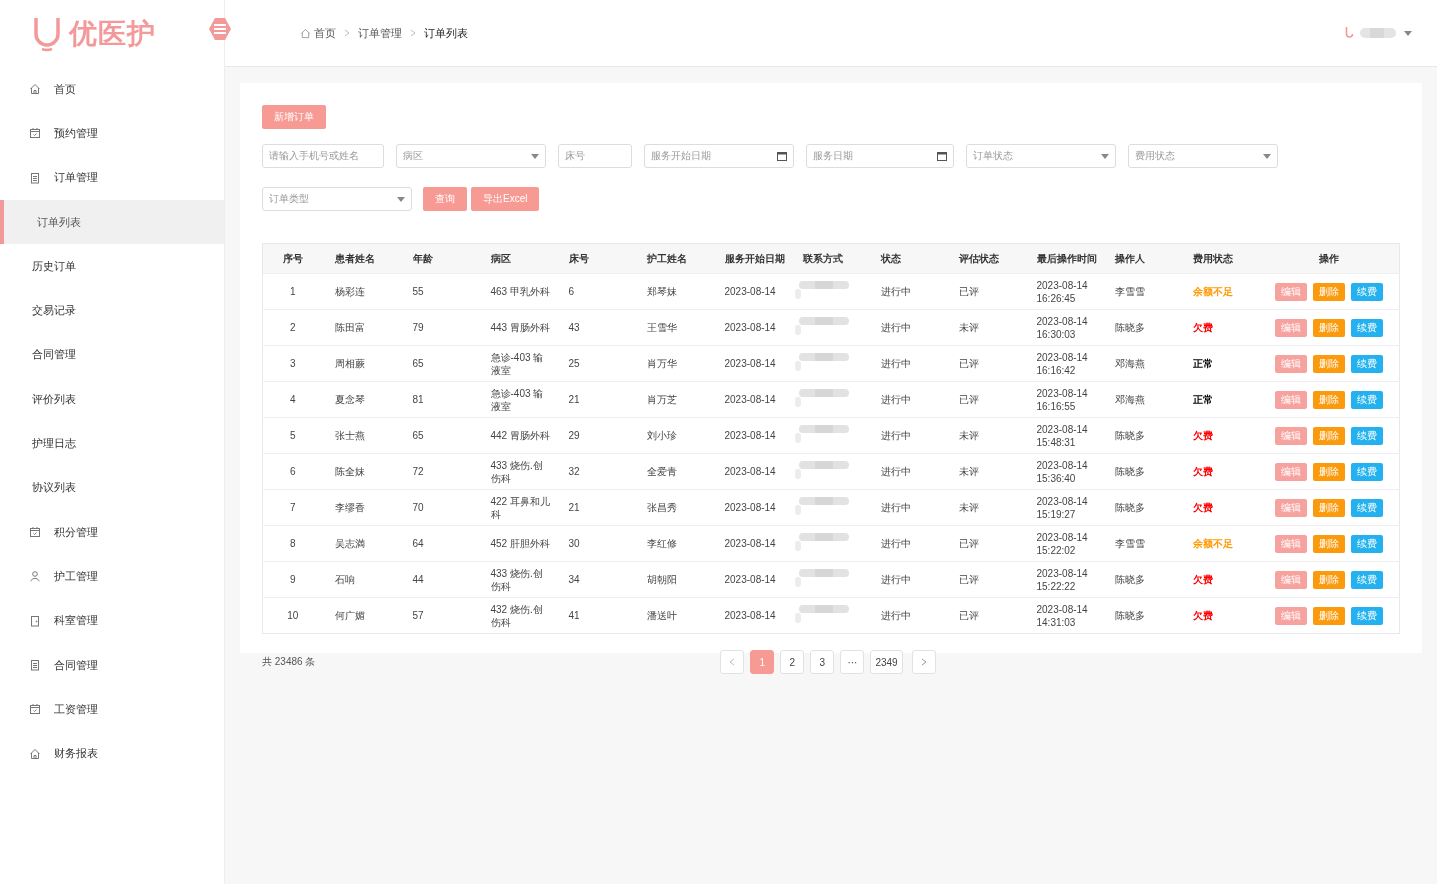 The width and height of the screenshot is (1437, 884). Describe the element at coordinates (112, 753) in the screenshot. I see `sidebar-item: 财务报表` at that location.